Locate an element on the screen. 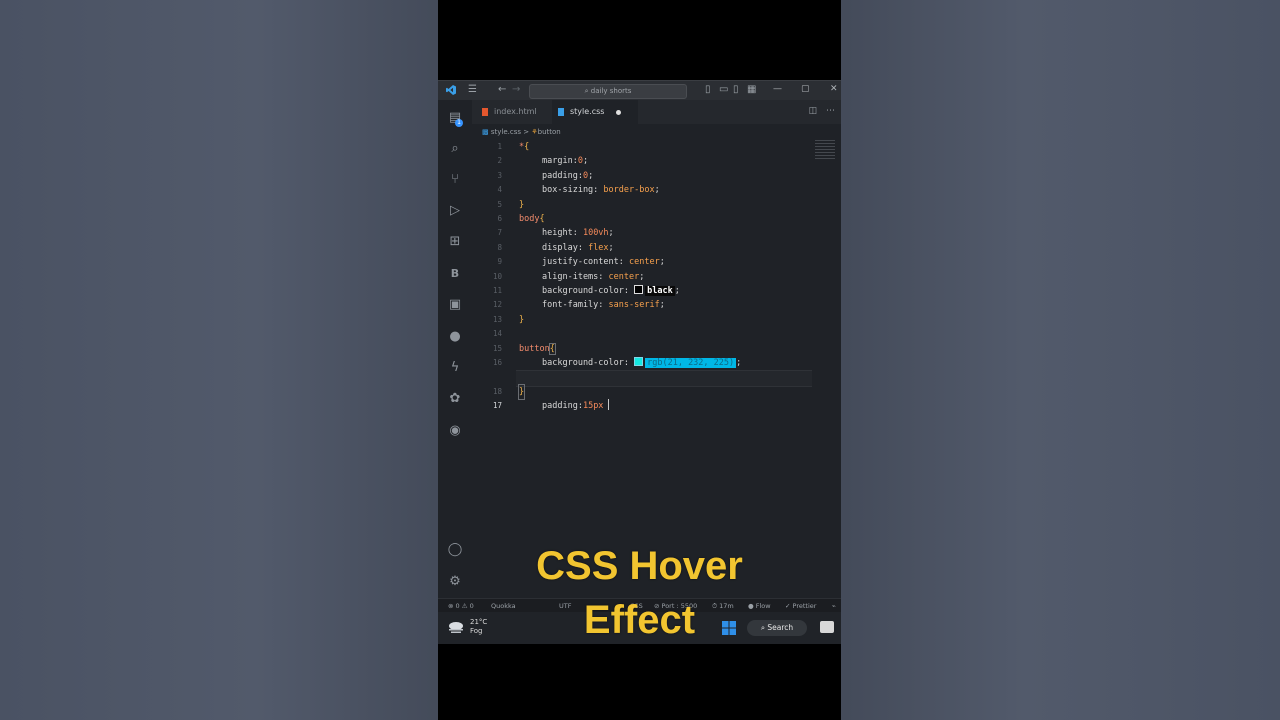 The height and width of the screenshot is (720, 1280). code-line: 9 justify-content: center; is located at coordinates (642, 262).